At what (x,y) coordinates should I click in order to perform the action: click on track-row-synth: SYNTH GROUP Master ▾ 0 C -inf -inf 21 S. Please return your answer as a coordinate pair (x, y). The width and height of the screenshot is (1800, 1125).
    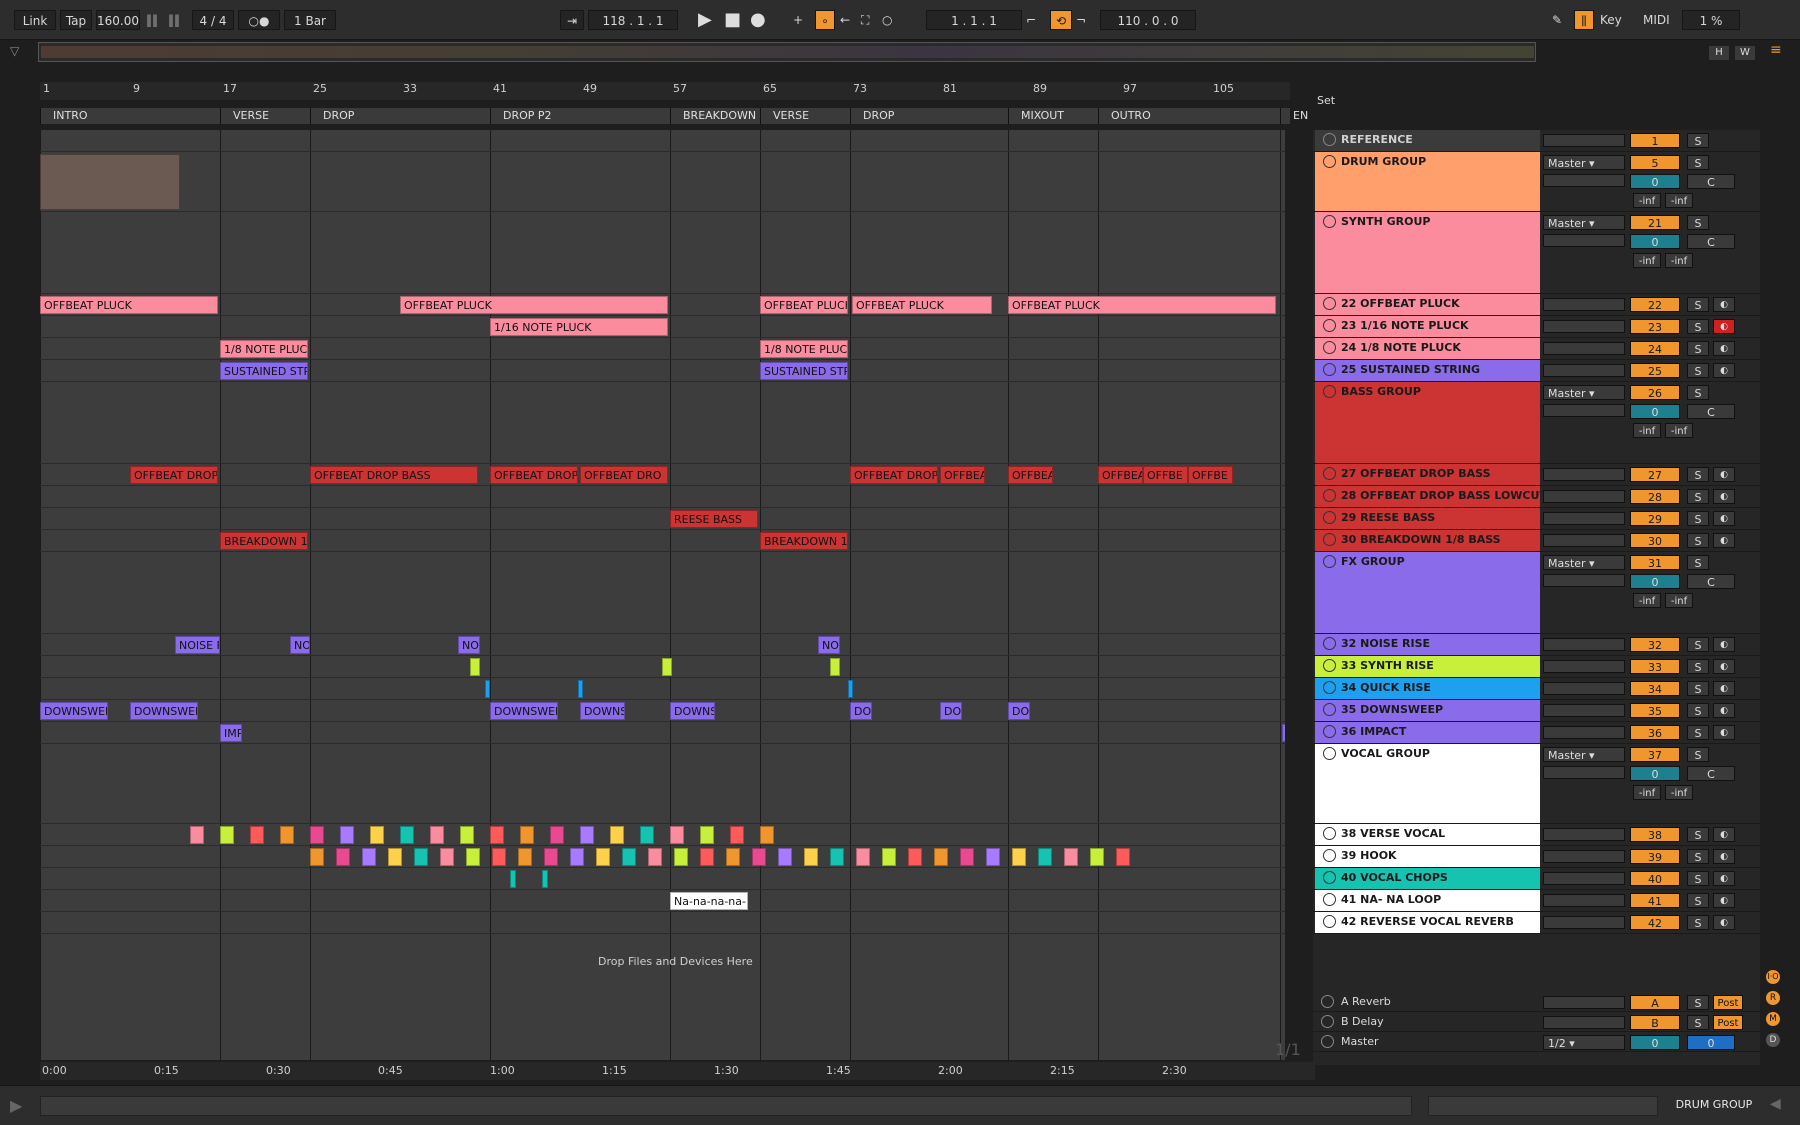
    Looking at the image, I should click on (1536, 253).